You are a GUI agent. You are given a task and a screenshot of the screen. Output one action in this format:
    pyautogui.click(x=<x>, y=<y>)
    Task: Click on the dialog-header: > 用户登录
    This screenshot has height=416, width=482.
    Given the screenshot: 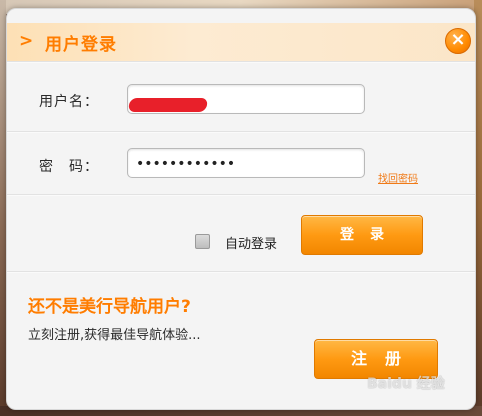 What is the action you would take?
    pyautogui.click(x=241, y=42)
    